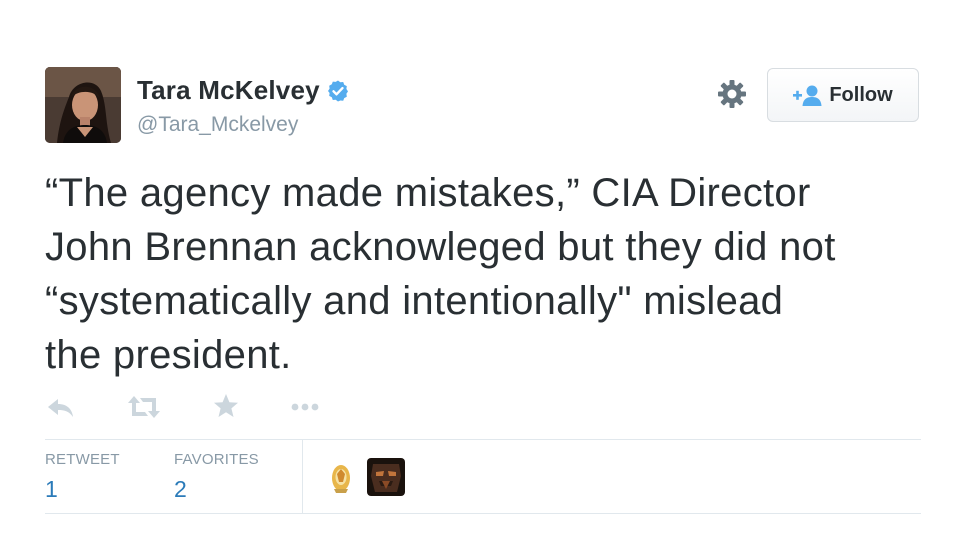 Image resolution: width=976 pixels, height=549 pixels. I want to click on stats-separator, so click(302, 476).